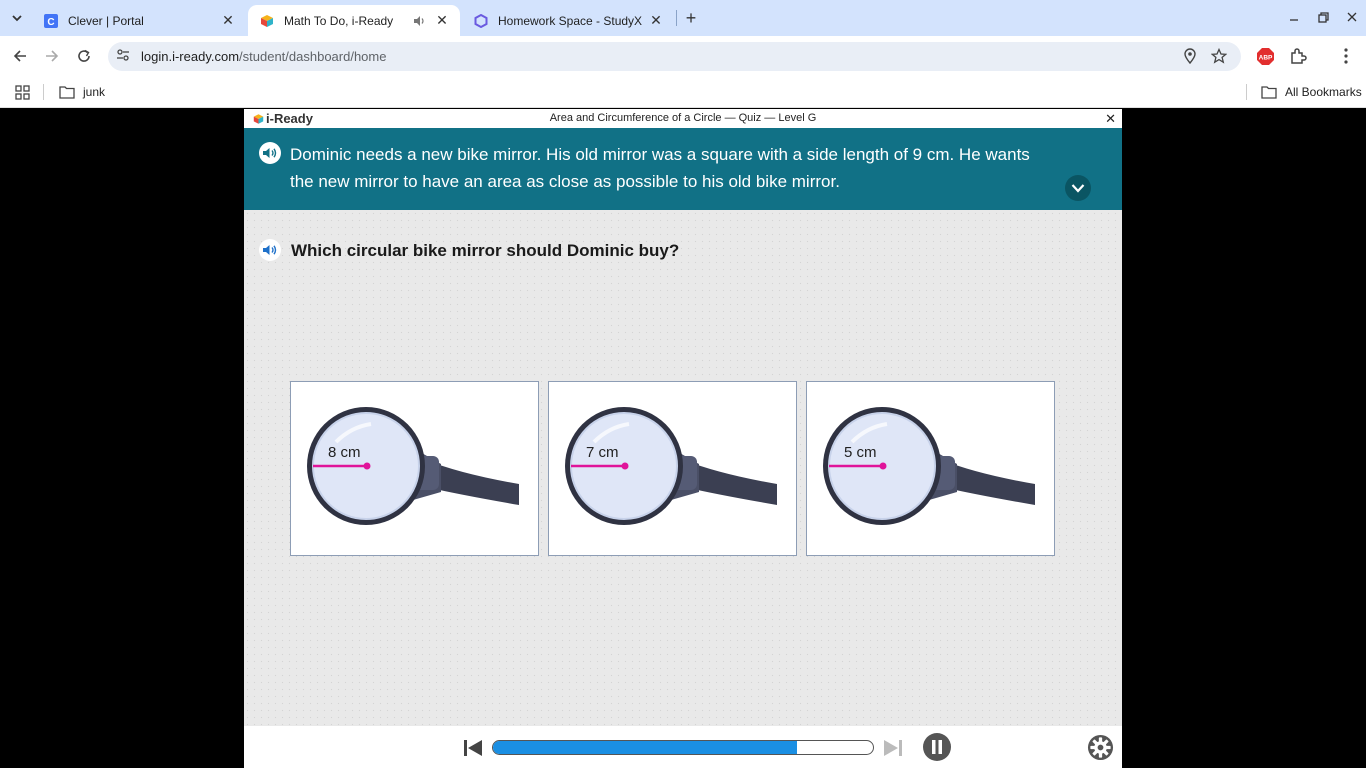 The width and height of the screenshot is (1366, 768). I want to click on site-info-icon, so click(125, 57).